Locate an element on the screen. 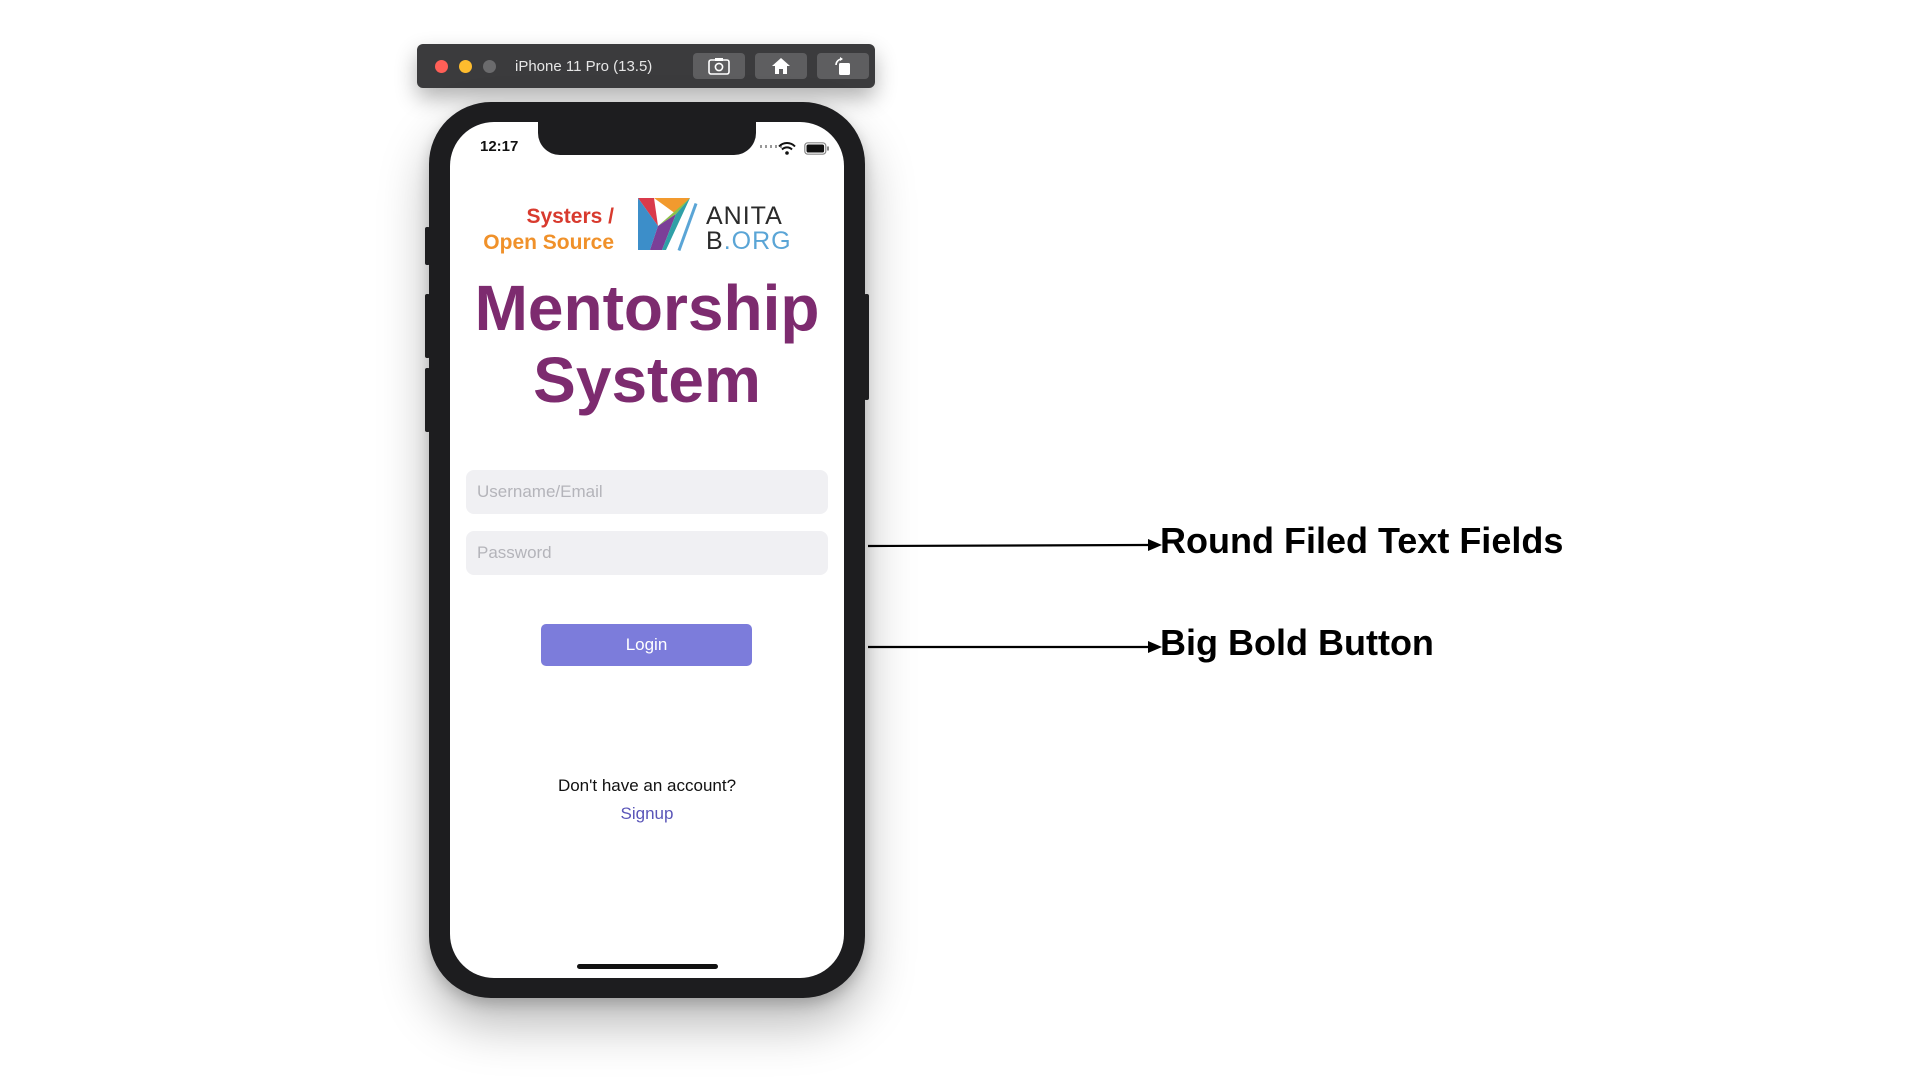 The height and width of the screenshot is (1080, 1920). arrow-to-button is located at coordinates (1015, 647).